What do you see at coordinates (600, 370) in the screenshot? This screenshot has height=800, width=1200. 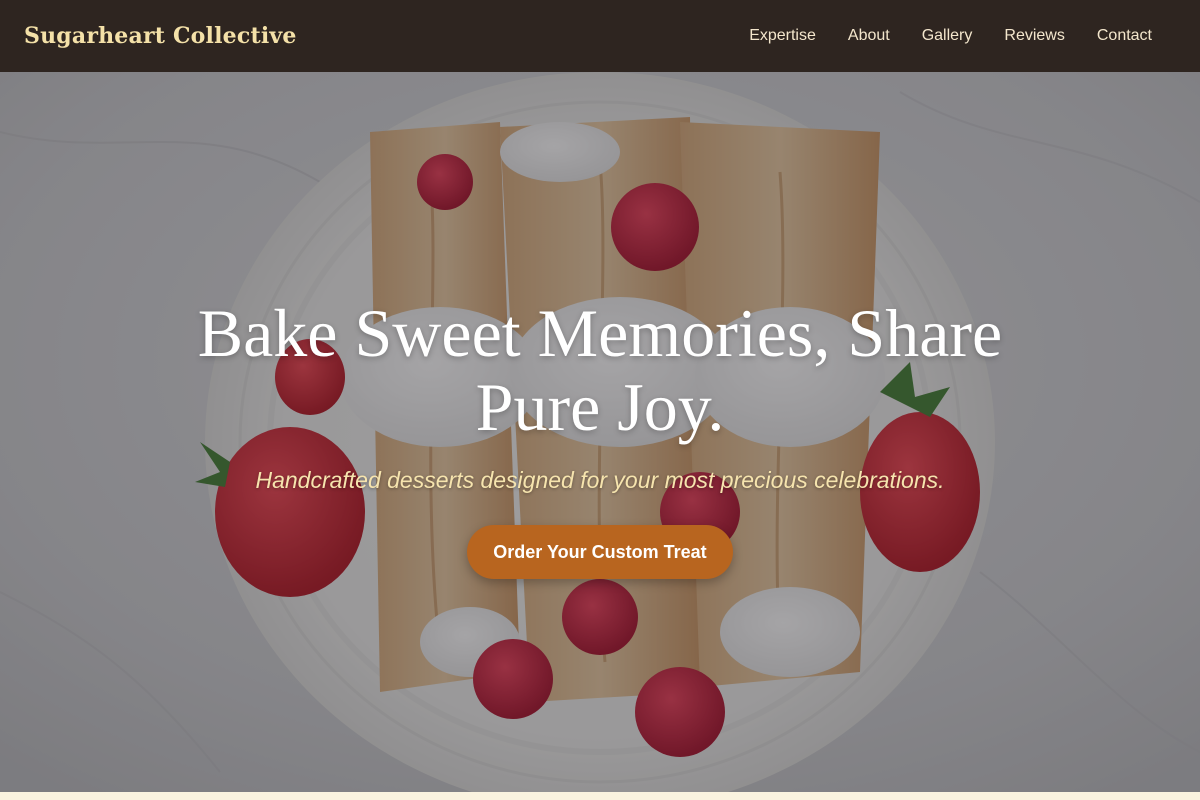 I see `hero-title: Bake Sweet Memories, Share Pure Joy.` at bounding box center [600, 370].